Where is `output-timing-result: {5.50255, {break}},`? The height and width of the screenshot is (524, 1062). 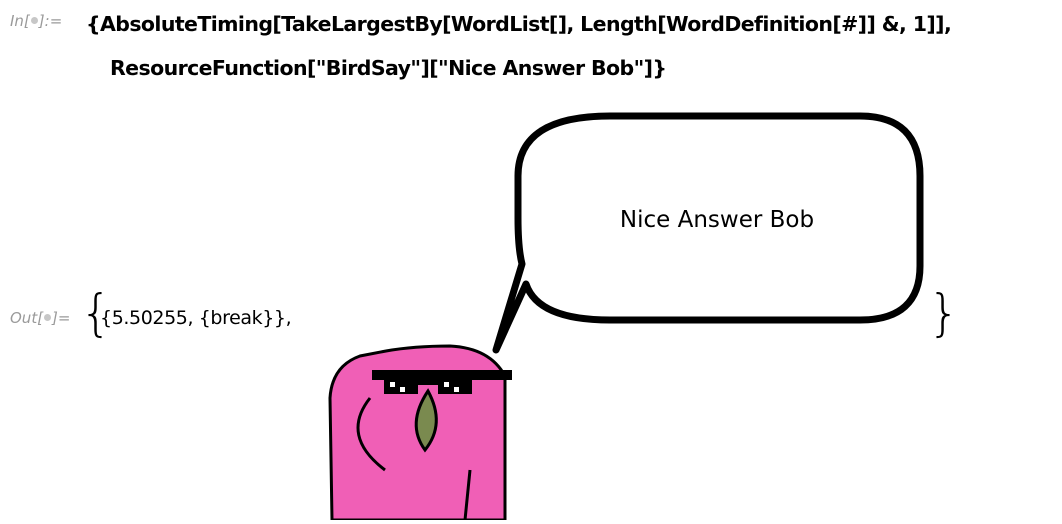 output-timing-result: {5.50255, {break}}, is located at coordinates (196, 318).